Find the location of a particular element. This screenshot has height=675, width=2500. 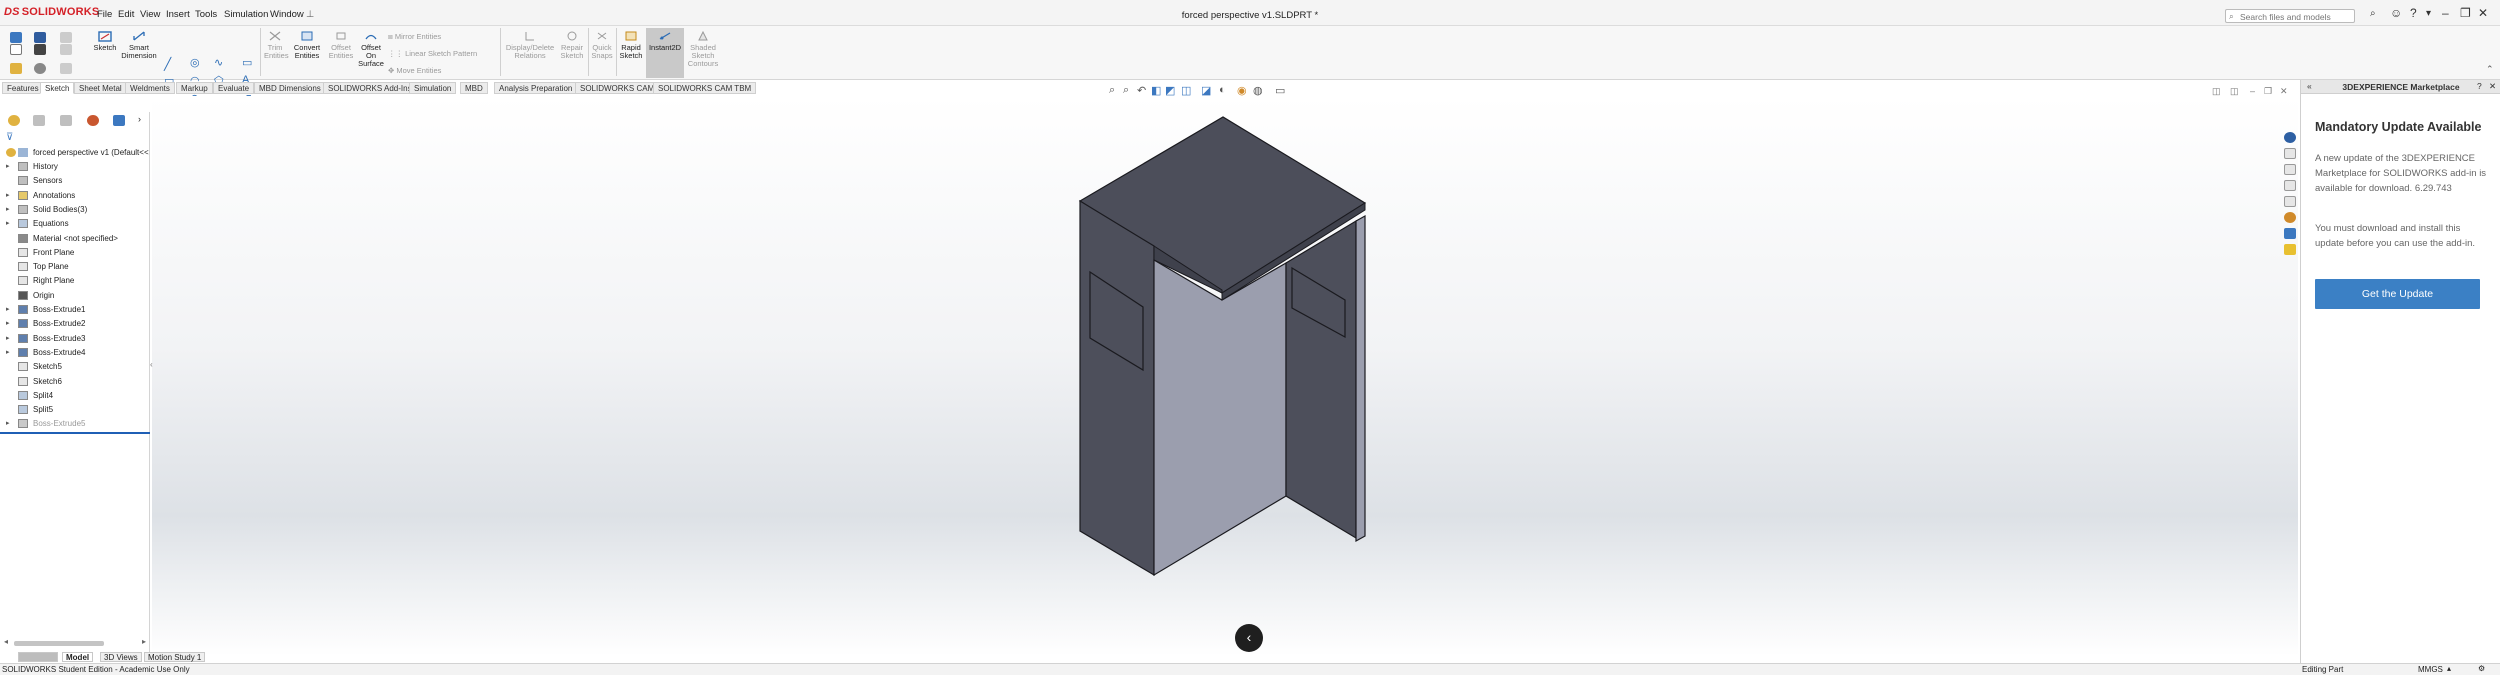

search-go-icon: ⌕ is located at coordinates (2373, 13).